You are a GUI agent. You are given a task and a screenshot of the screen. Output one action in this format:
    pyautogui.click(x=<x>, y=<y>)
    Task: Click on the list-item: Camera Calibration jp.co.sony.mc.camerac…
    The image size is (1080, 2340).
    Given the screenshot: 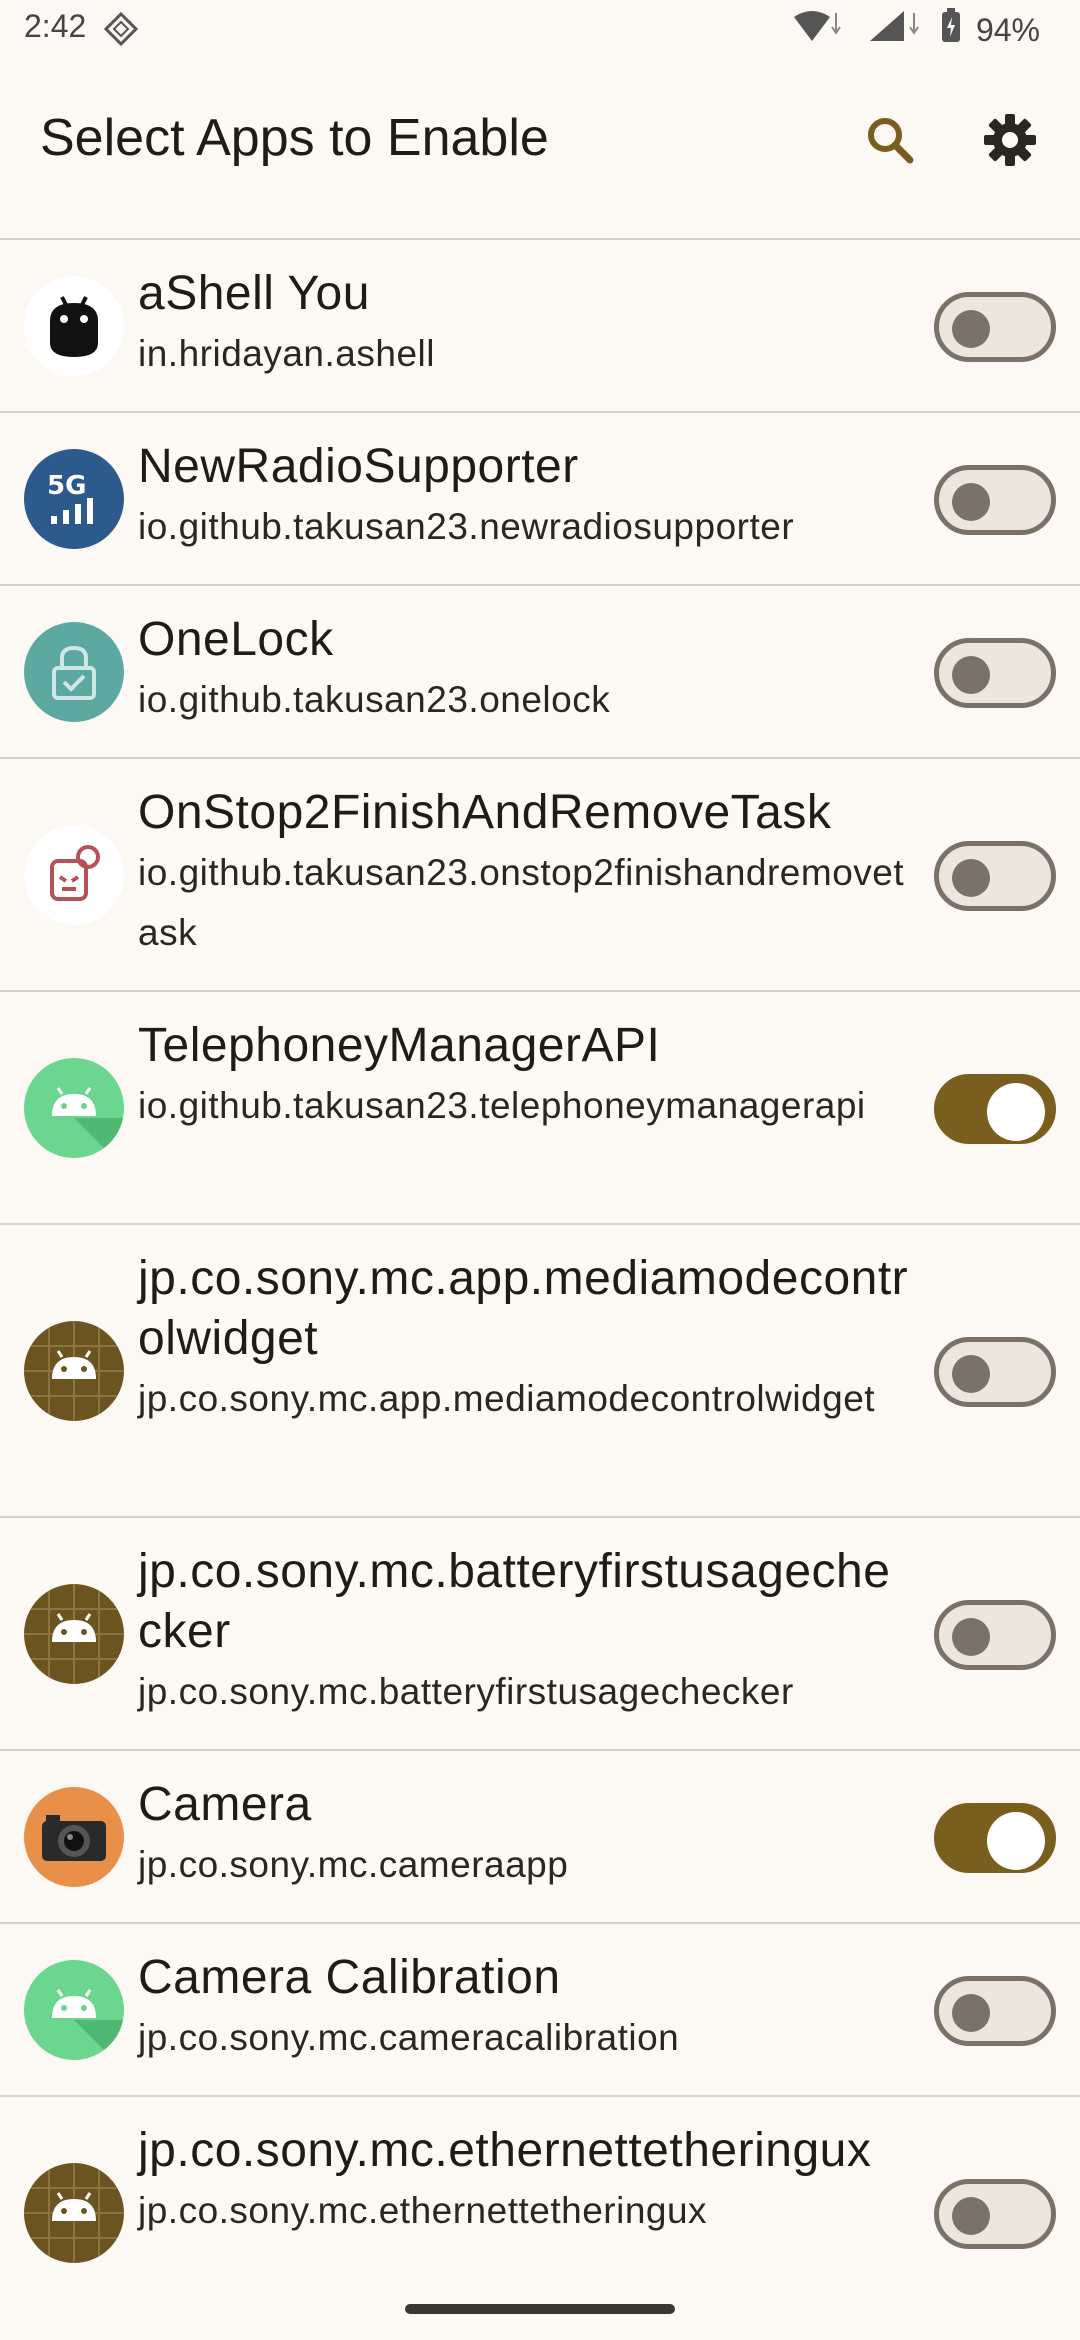 What is the action you would take?
    pyautogui.click(x=540, y=2008)
    